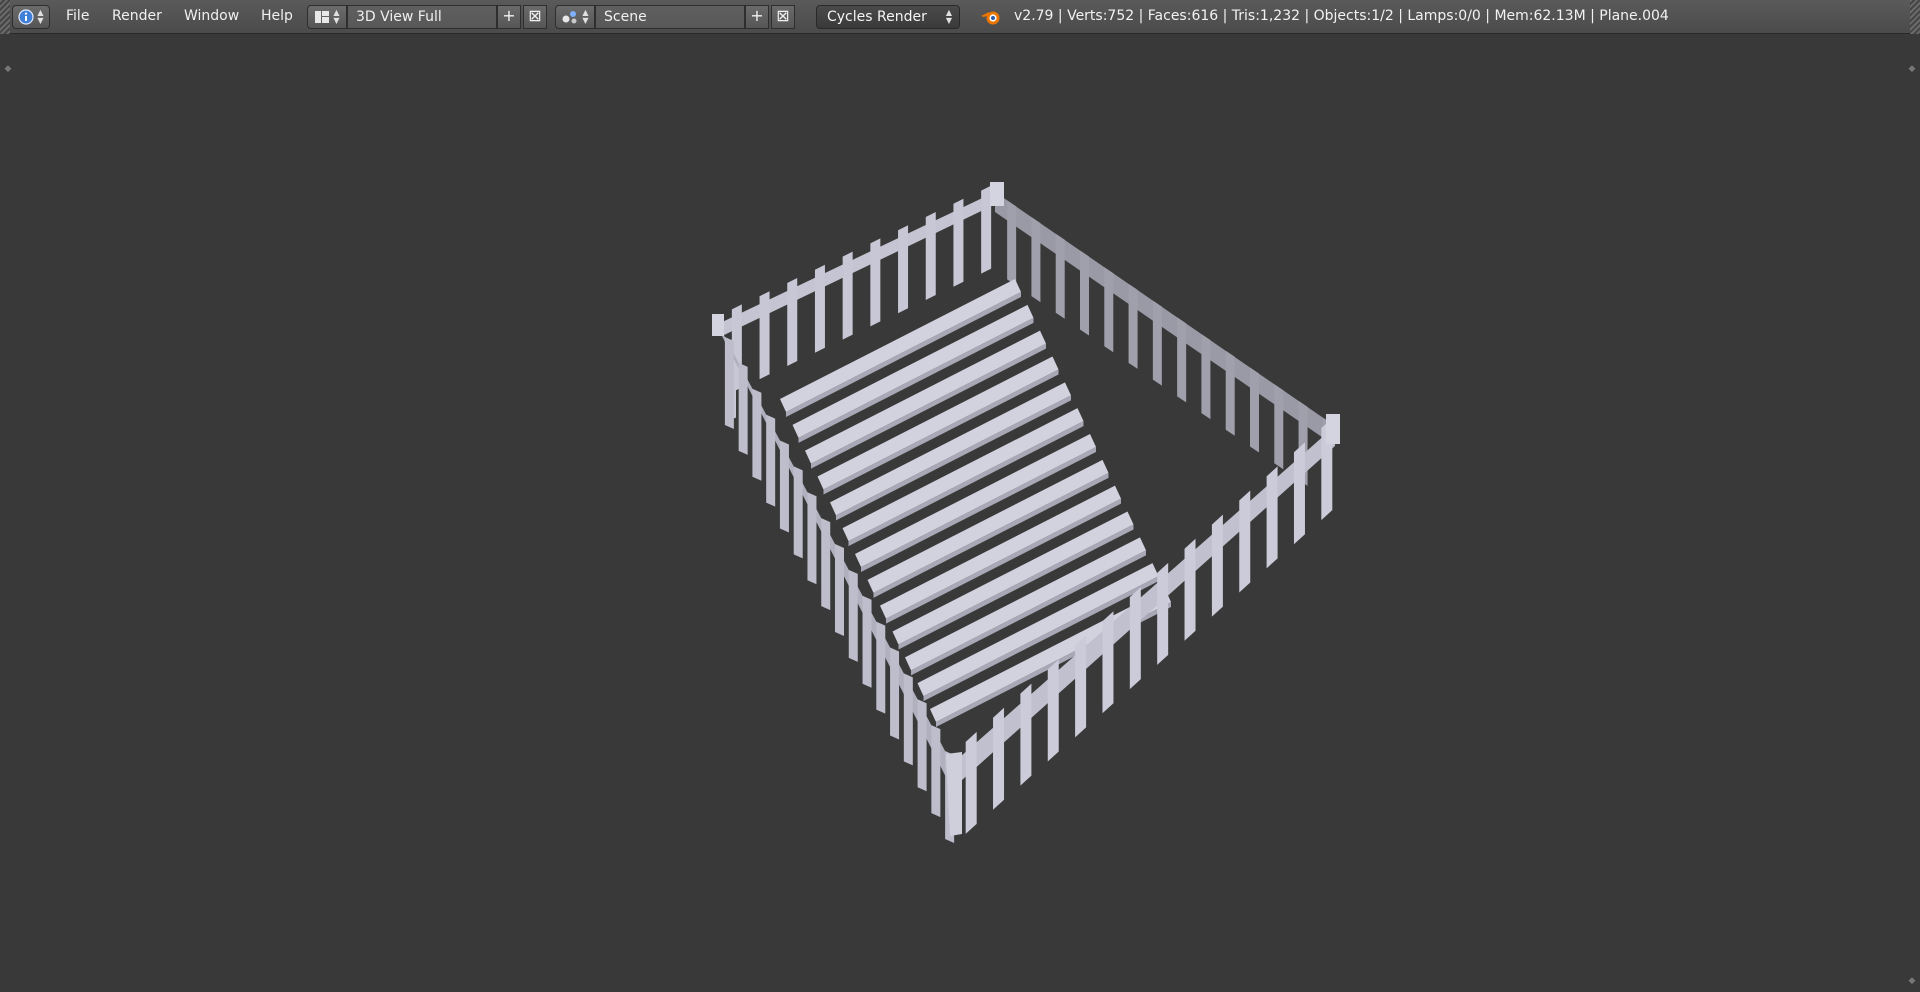  I want to click on area-split-corner-top-right: ◆, so click(1912, 69).